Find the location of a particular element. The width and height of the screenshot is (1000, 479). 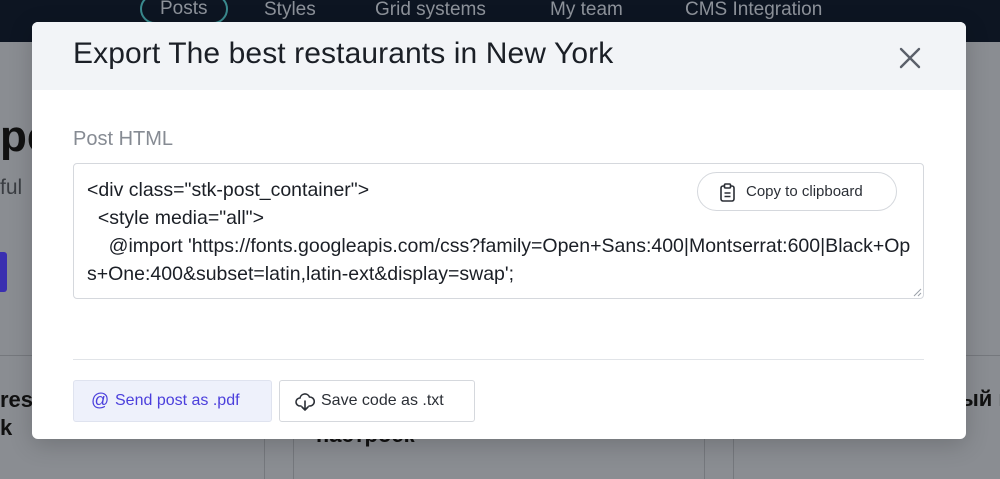

resize-handle-icon is located at coordinates (917, 292).